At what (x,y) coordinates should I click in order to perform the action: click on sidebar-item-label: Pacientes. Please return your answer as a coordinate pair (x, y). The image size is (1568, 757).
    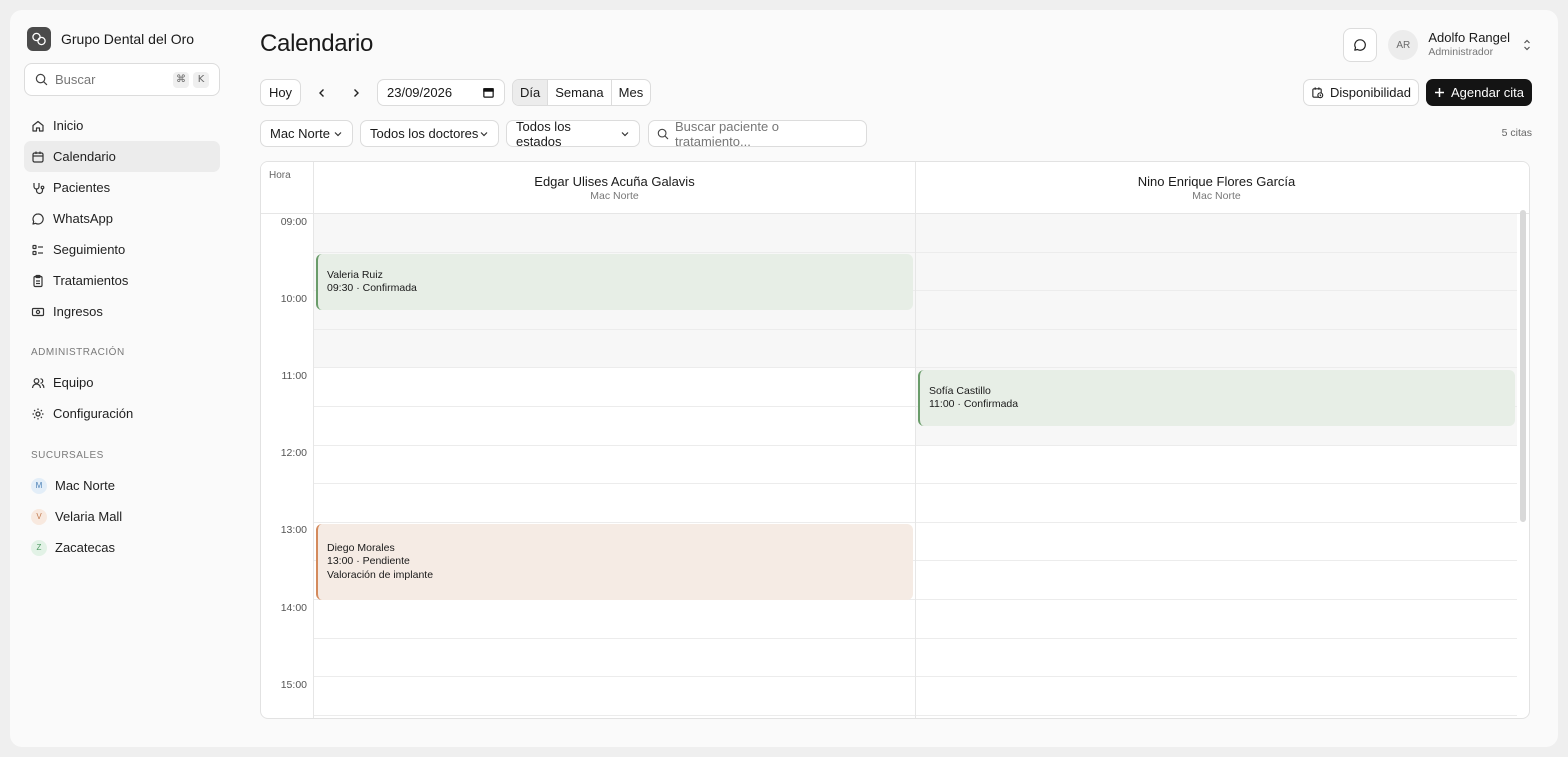
    Looking at the image, I should click on (82, 187).